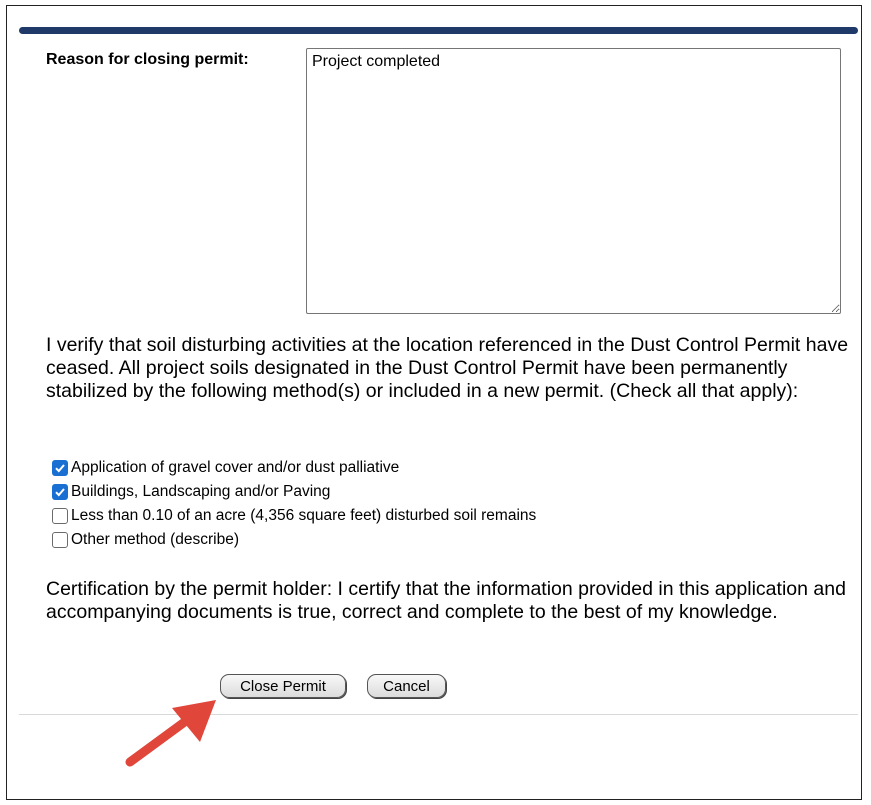 This screenshot has width=871, height=805. What do you see at coordinates (438, 30) in the screenshot?
I see `header-bar` at bounding box center [438, 30].